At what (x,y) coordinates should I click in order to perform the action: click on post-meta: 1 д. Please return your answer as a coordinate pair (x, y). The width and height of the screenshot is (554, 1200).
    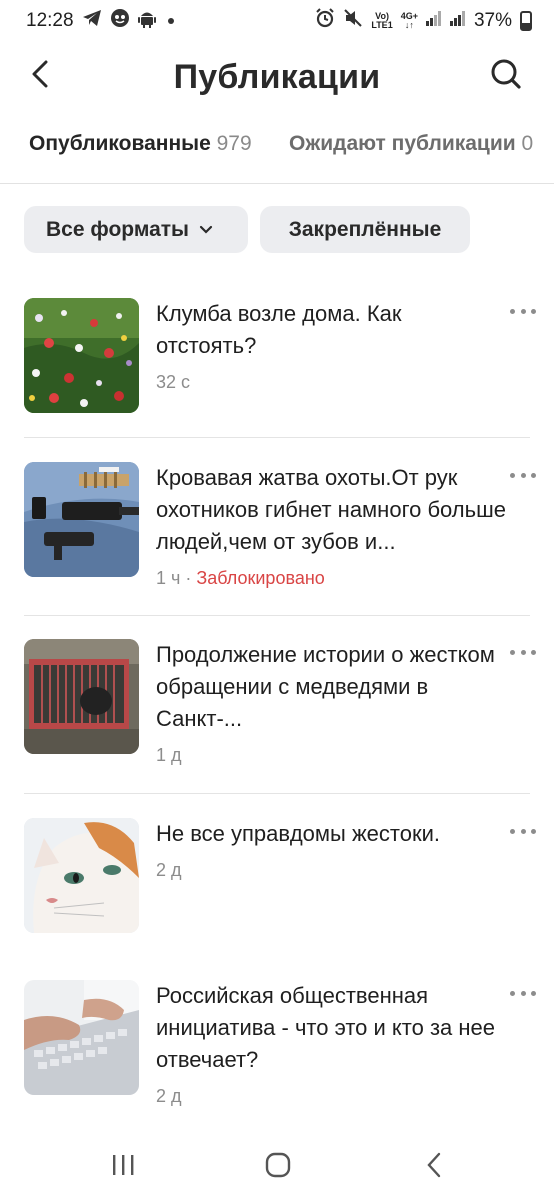
    Looking at the image, I should click on (169, 755).